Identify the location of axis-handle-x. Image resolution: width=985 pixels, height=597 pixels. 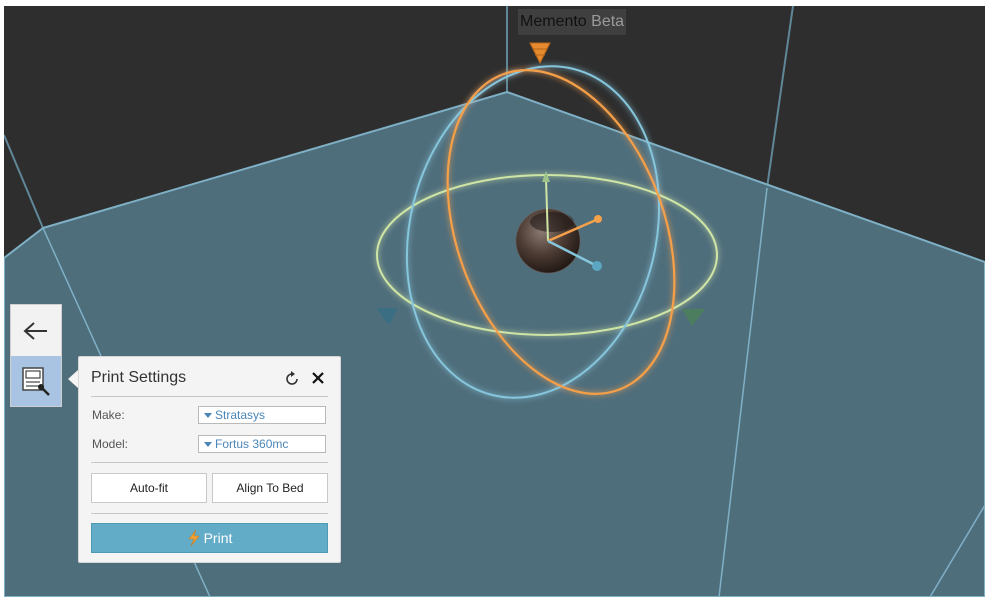
(598, 219).